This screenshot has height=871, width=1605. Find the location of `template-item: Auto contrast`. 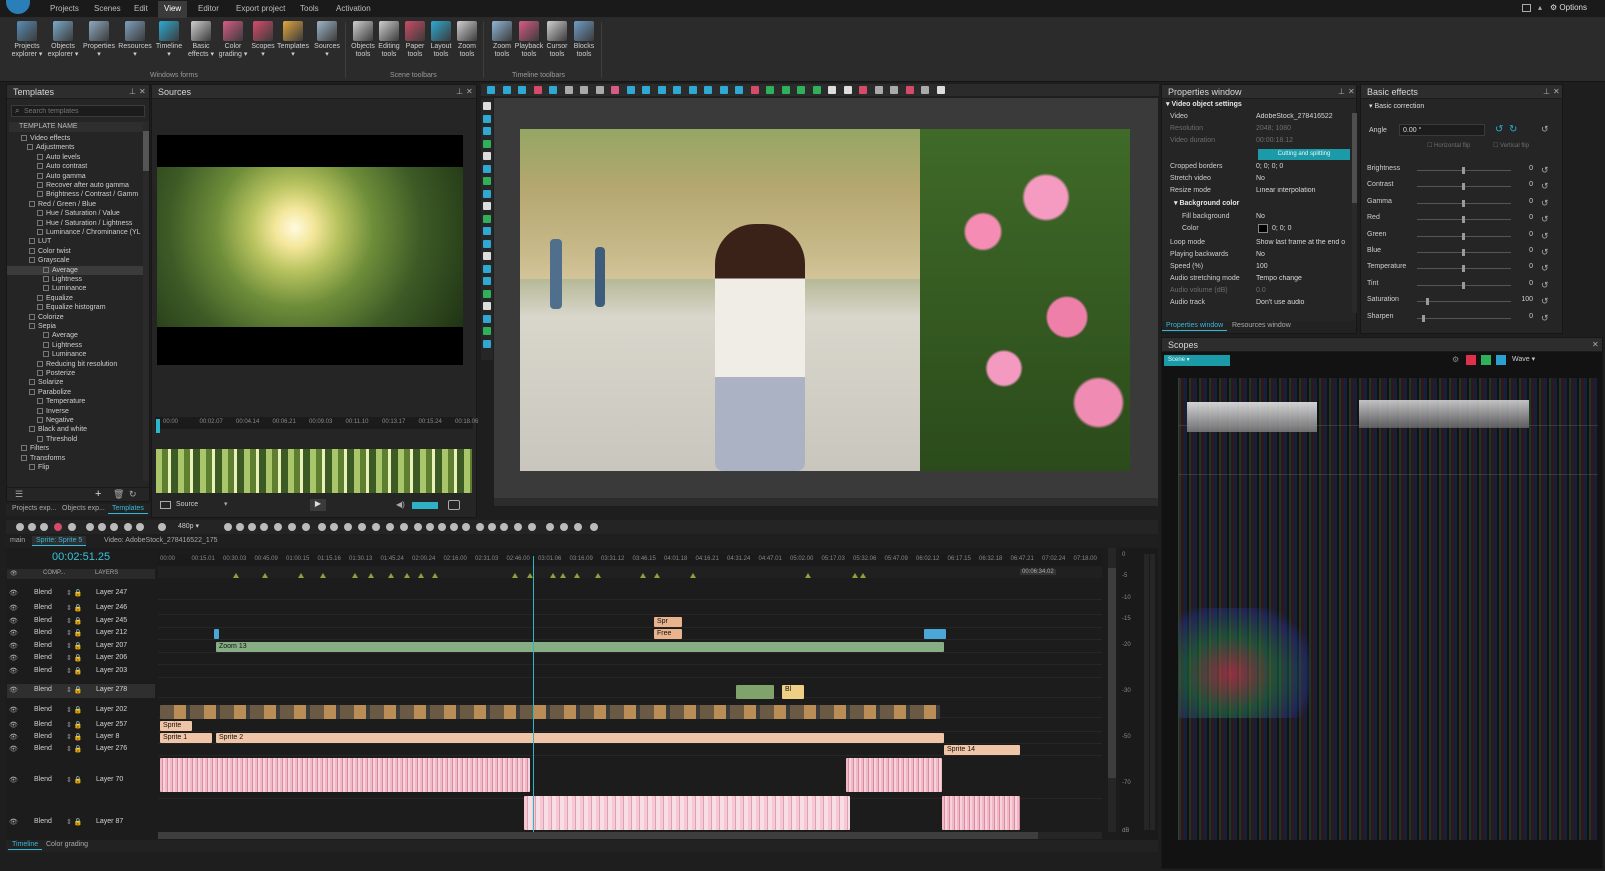

template-item: Auto contrast is located at coordinates (75, 166).